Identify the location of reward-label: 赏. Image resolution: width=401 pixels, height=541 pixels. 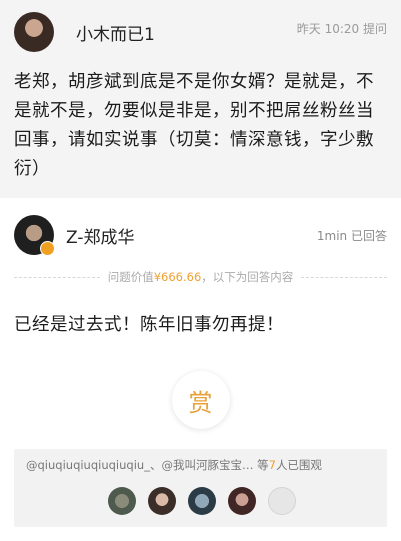
(200, 402).